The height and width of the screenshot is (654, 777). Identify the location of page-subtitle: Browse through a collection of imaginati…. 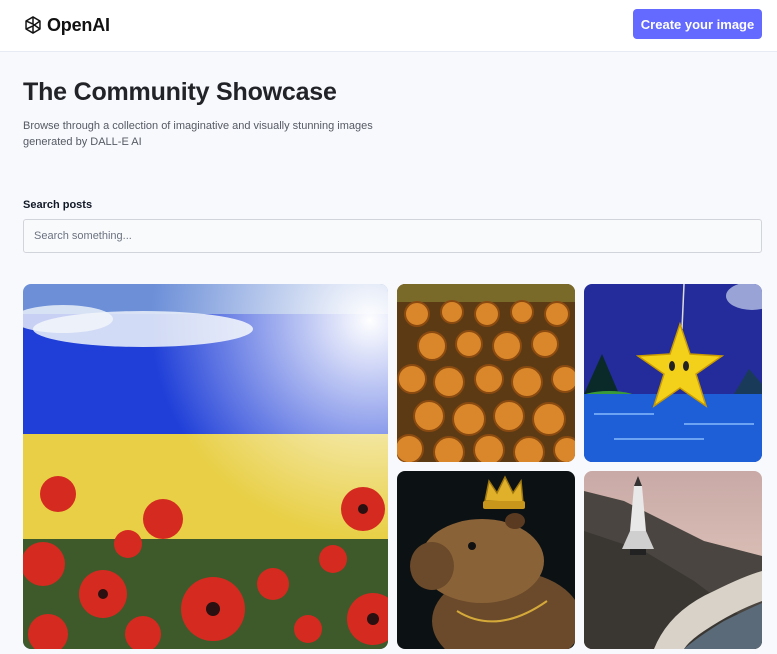
(198, 134).